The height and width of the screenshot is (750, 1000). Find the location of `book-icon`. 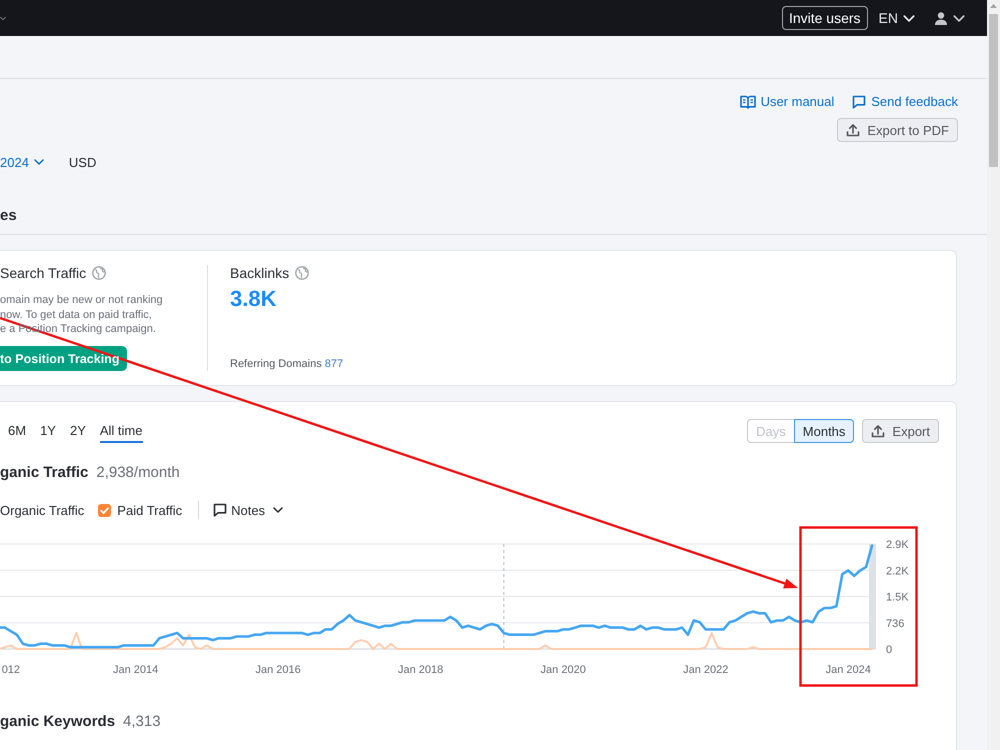

book-icon is located at coordinates (748, 101).